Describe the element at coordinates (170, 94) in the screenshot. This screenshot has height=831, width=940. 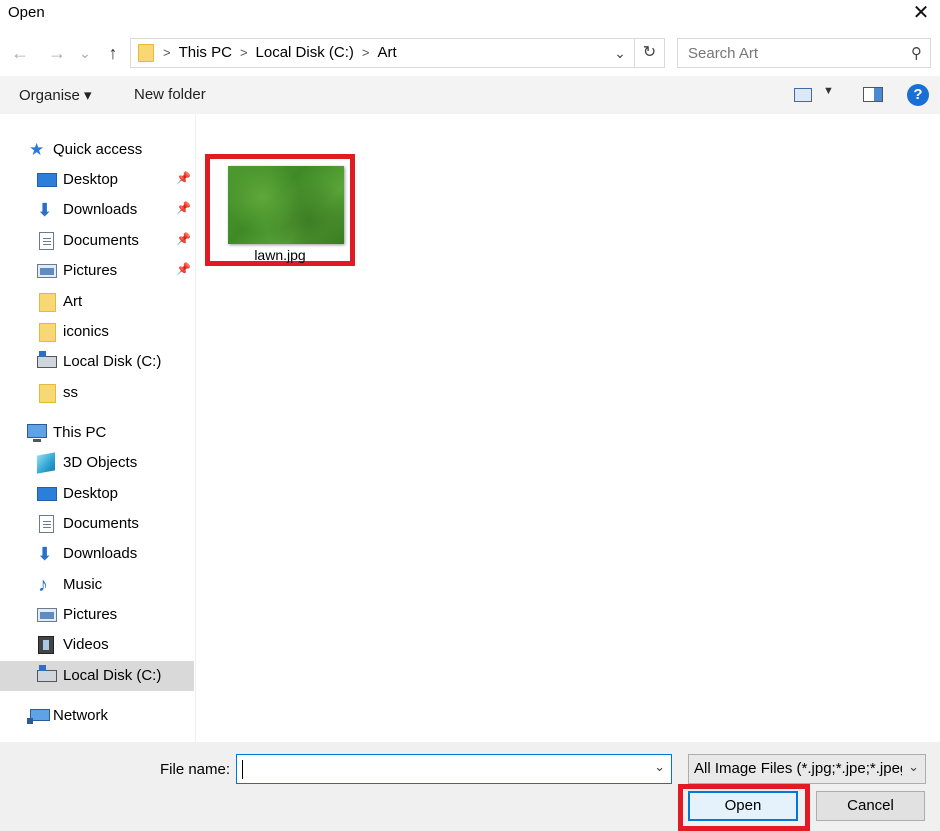
I see `new-folder-button: New folder` at that location.